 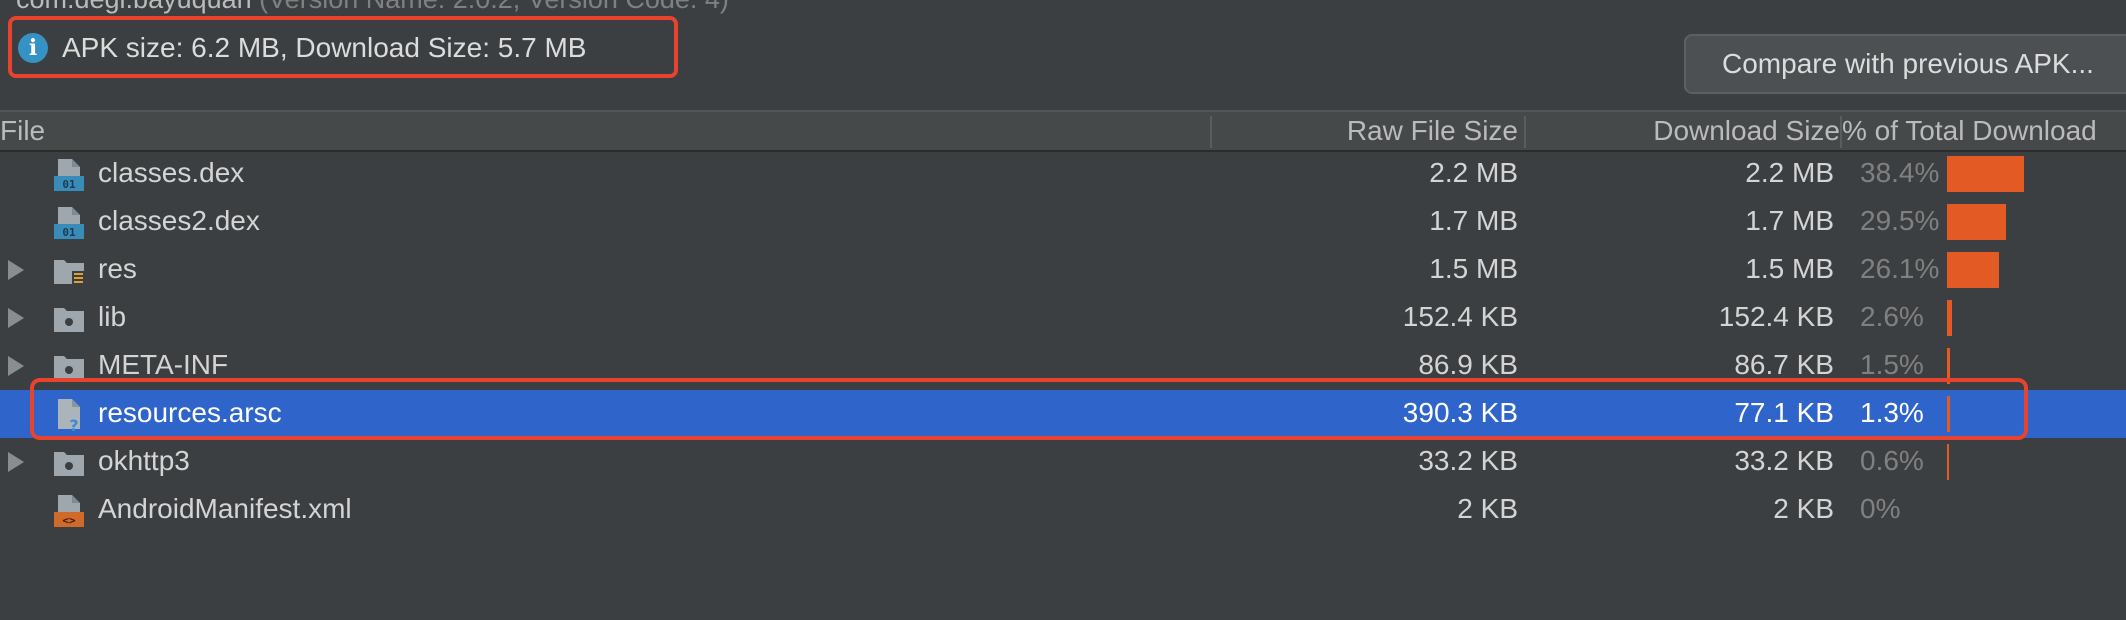 What do you see at coordinates (1900, 268) in the screenshot?
I see `percent-of-total: 26.1%` at bounding box center [1900, 268].